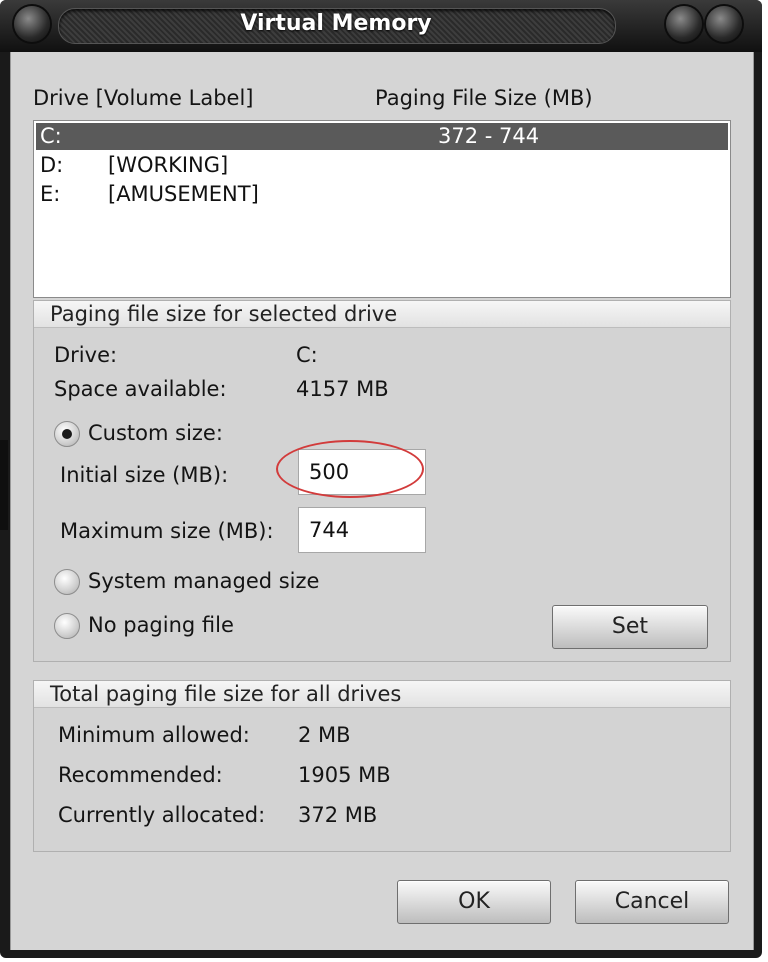 This screenshot has height=962, width=768. Describe the element at coordinates (474, 902) in the screenshot. I see `ok-button: OK` at that location.